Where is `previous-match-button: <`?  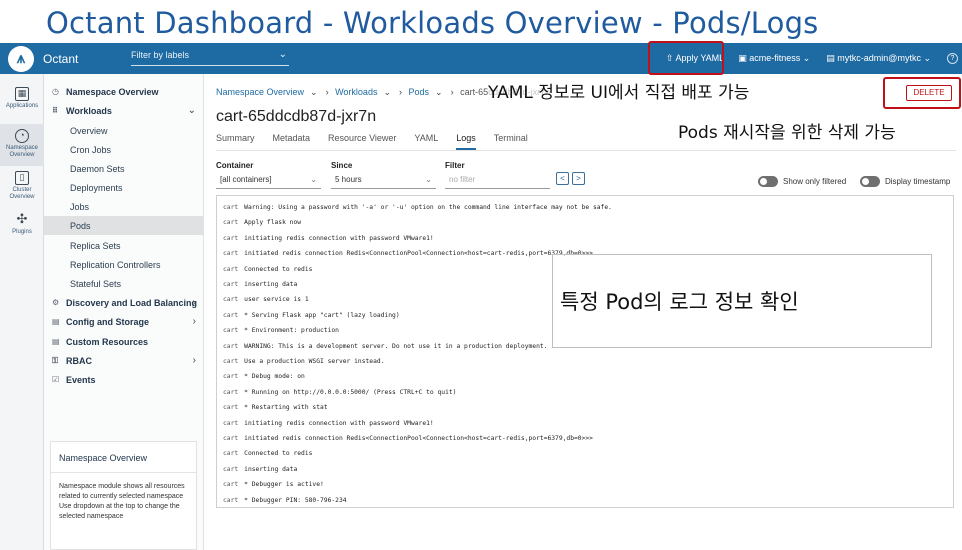 previous-match-button: < is located at coordinates (562, 178).